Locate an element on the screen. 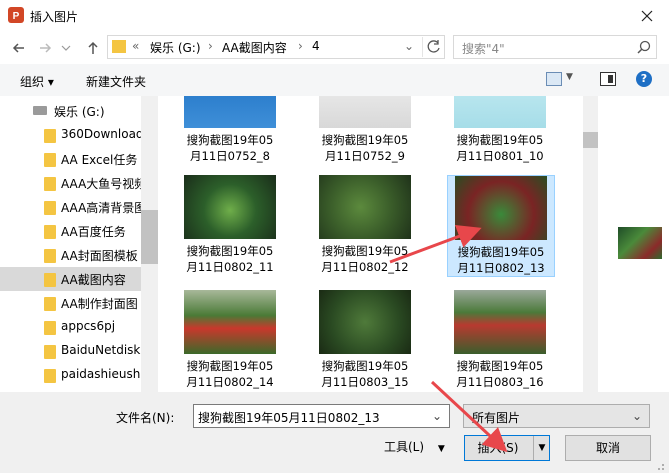  file-thumbnail-tile: 搜狗截图19年05 月11日0802_12 is located at coordinates (365, 225).